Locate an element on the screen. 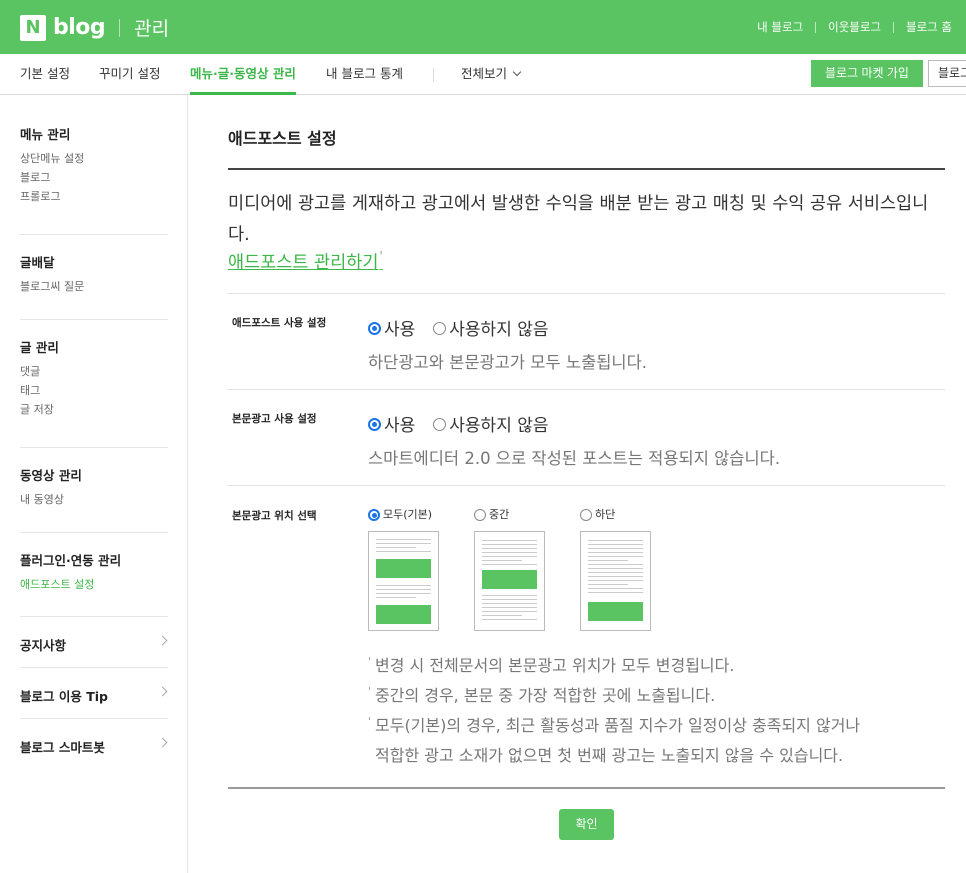 The width and height of the screenshot is (966, 873). adpost-manage-link-text: 애드포스트 관리하기 is located at coordinates (303, 263).